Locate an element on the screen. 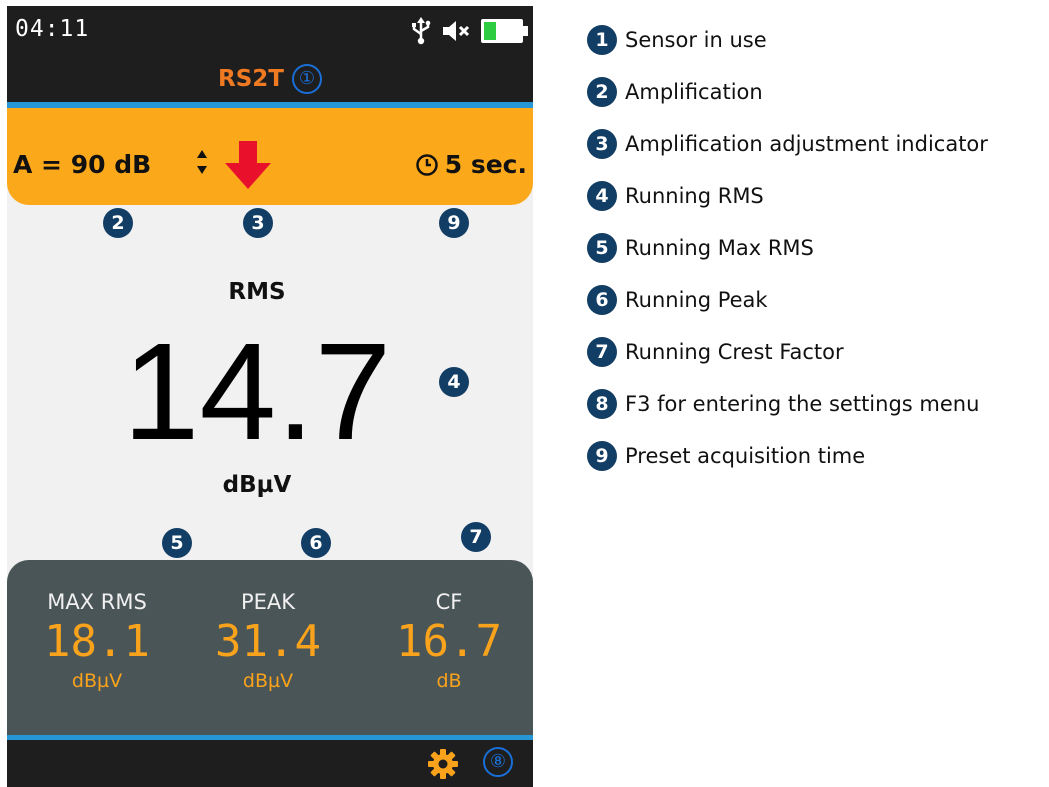 Image resolution: width=1049 pixels, height=787 pixels. stat-value: 16.7 is located at coordinates (449, 641).